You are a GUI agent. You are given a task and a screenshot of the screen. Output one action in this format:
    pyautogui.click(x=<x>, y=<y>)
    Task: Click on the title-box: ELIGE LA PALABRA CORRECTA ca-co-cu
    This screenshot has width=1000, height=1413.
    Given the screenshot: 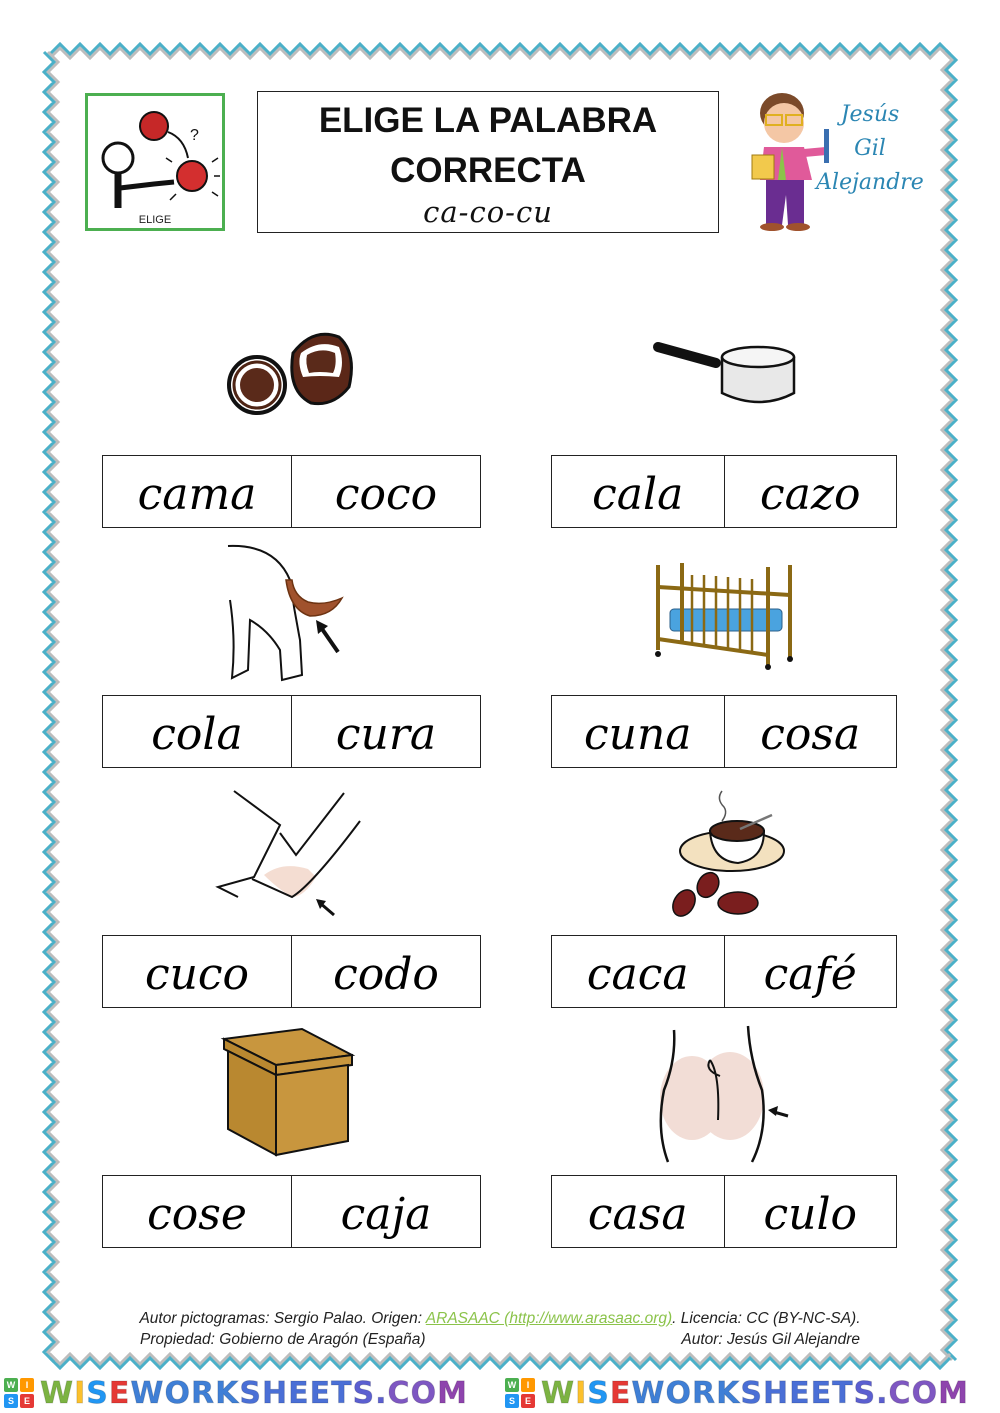 What is the action you would take?
    pyautogui.click(x=488, y=162)
    